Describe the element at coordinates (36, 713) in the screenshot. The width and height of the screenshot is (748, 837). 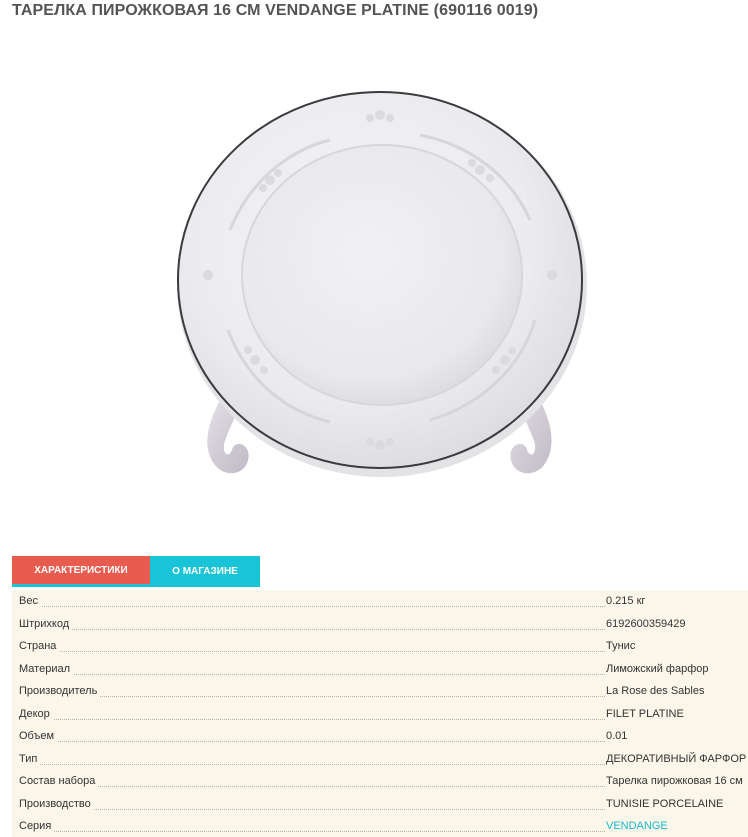
I see `spec-label: Декор` at that location.